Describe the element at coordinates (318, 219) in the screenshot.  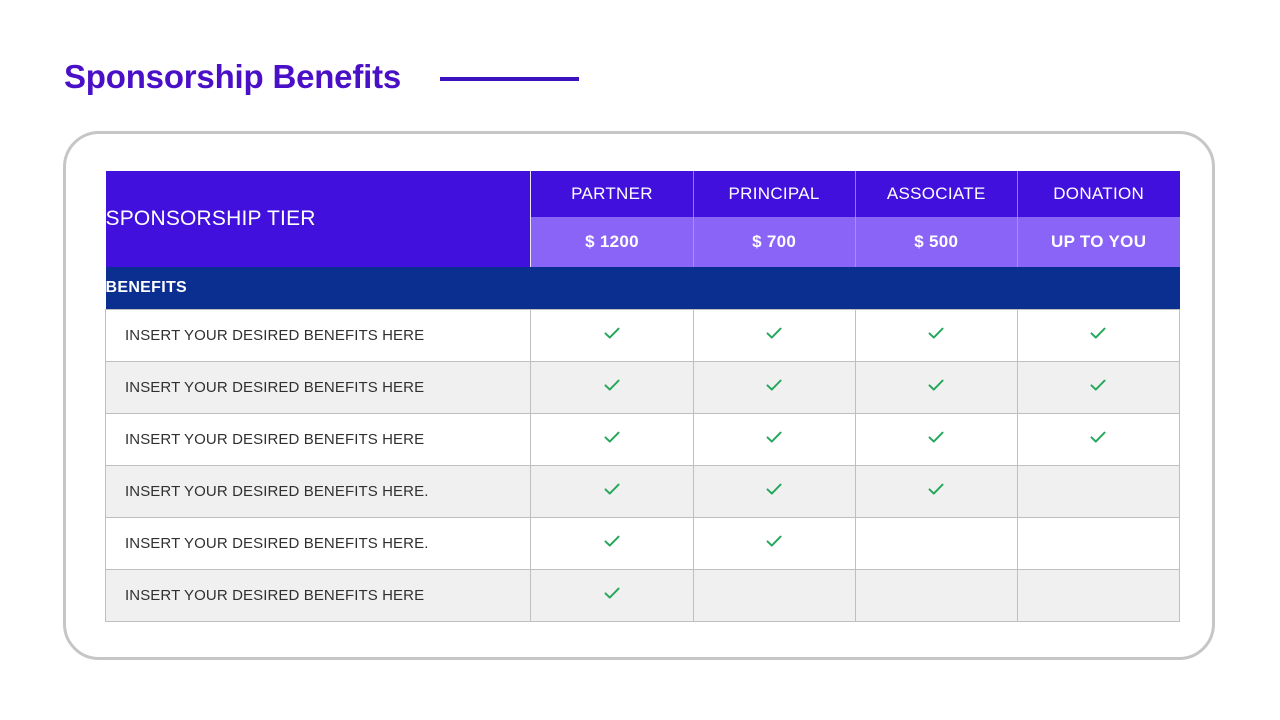
I see `sponsorship-tier-header-cell: SPONSORSHIP TIER` at that location.